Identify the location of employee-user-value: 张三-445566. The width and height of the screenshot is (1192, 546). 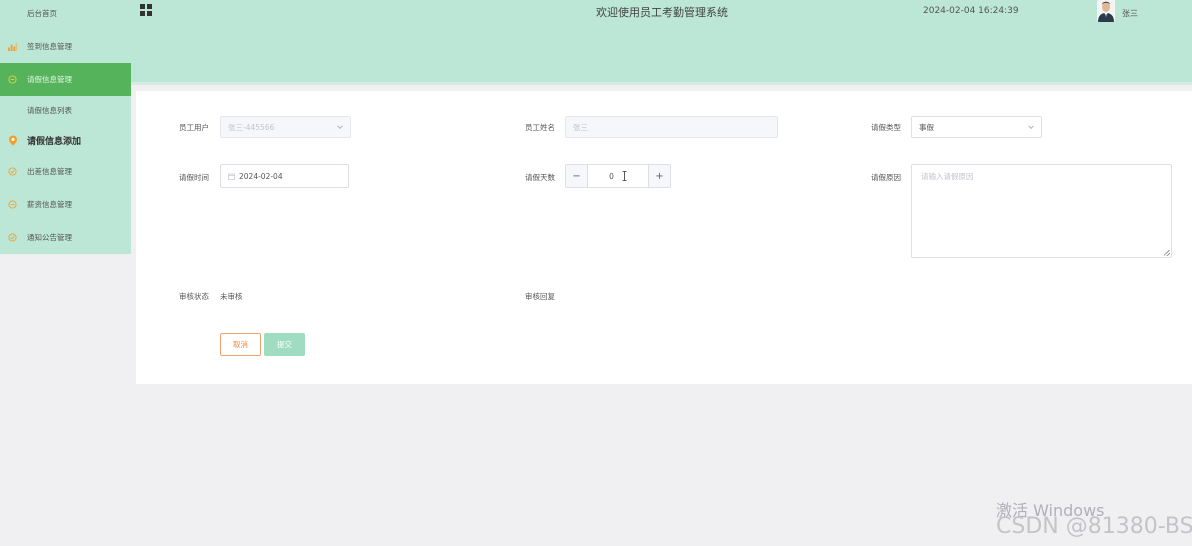
(251, 127).